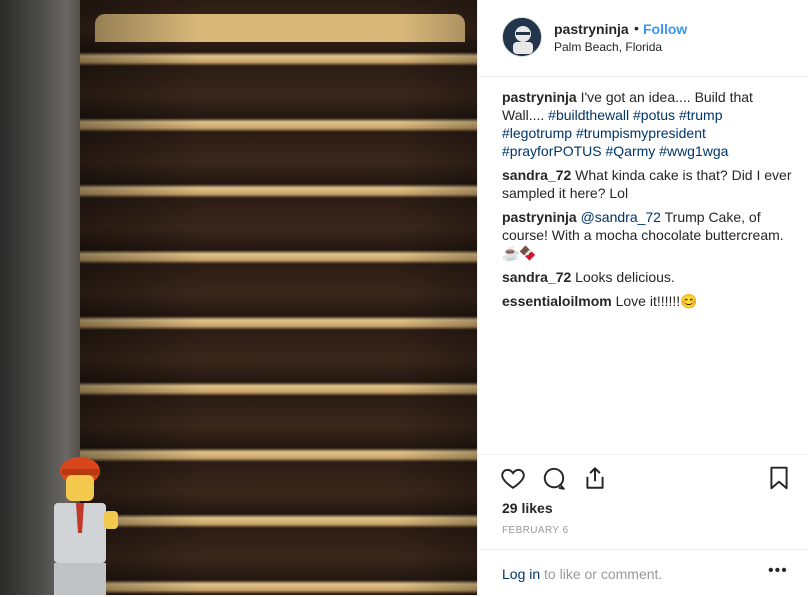 The image size is (808, 597). I want to click on hashtag-link: #prayforPOTUS, so click(552, 151).